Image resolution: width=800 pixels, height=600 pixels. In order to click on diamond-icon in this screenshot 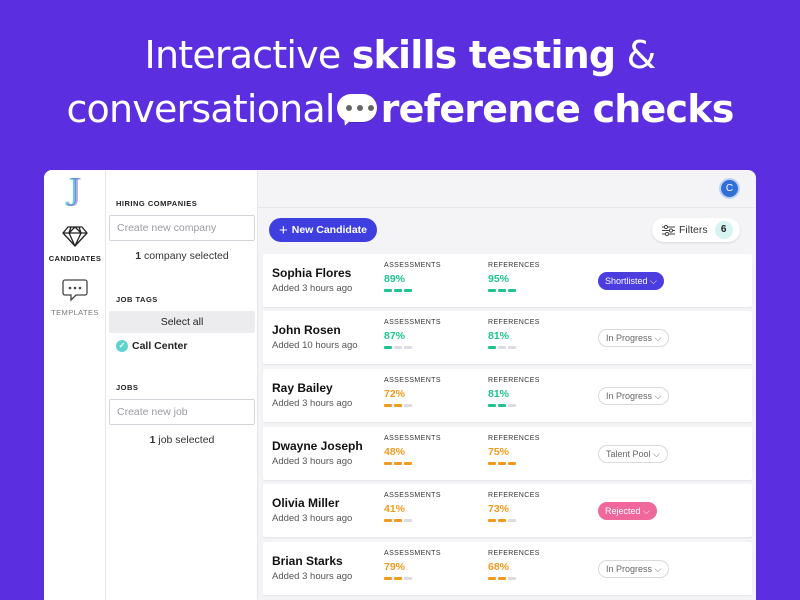, I will do `click(75, 236)`.